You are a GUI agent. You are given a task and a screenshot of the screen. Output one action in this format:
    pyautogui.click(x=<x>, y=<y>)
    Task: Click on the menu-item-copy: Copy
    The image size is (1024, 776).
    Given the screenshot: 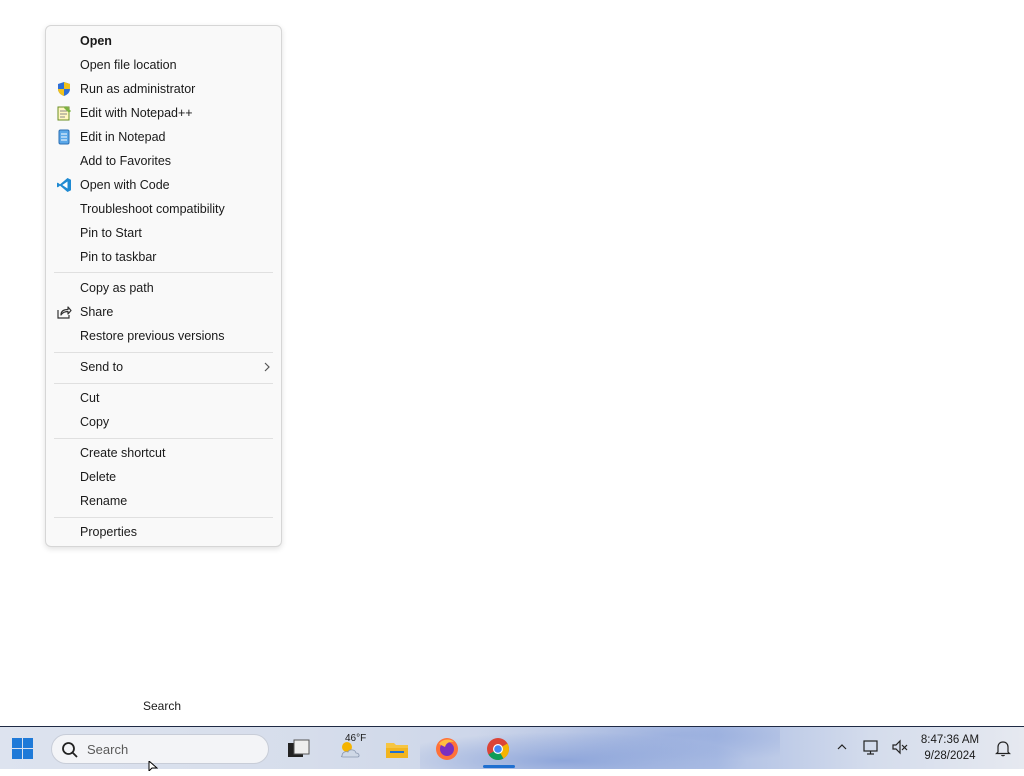 What is the action you would take?
    pyautogui.click(x=163, y=422)
    